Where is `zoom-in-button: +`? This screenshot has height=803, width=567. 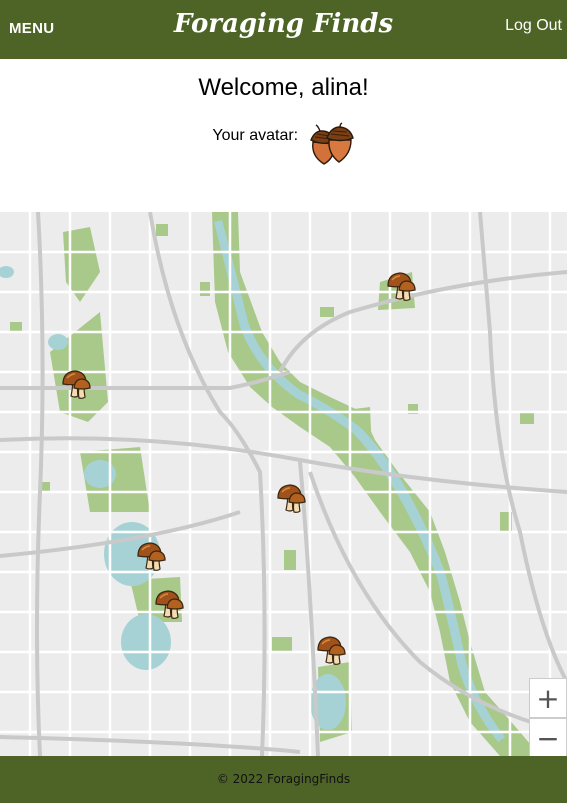
zoom-in-button: + is located at coordinates (548, 698).